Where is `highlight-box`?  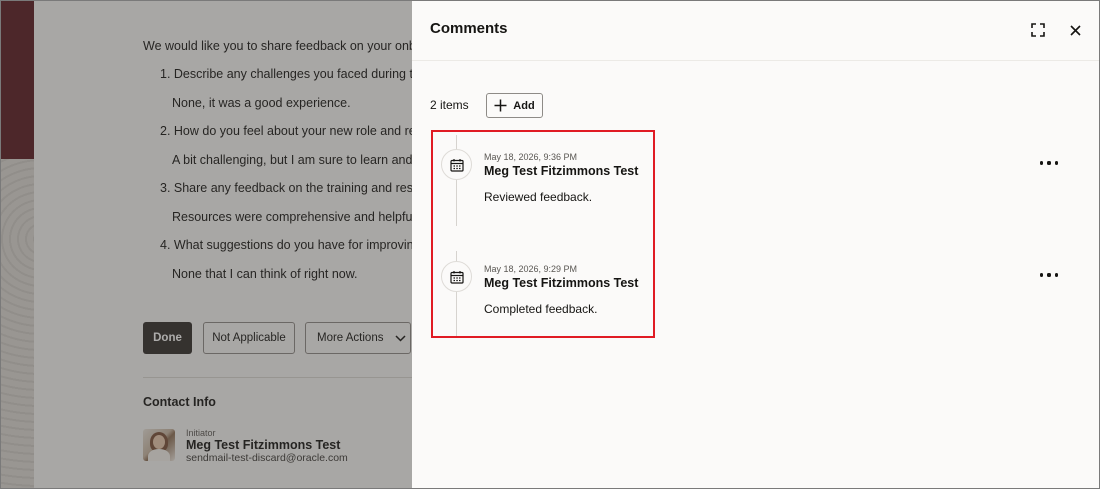
highlight-box is located at coordinates (543, 234).